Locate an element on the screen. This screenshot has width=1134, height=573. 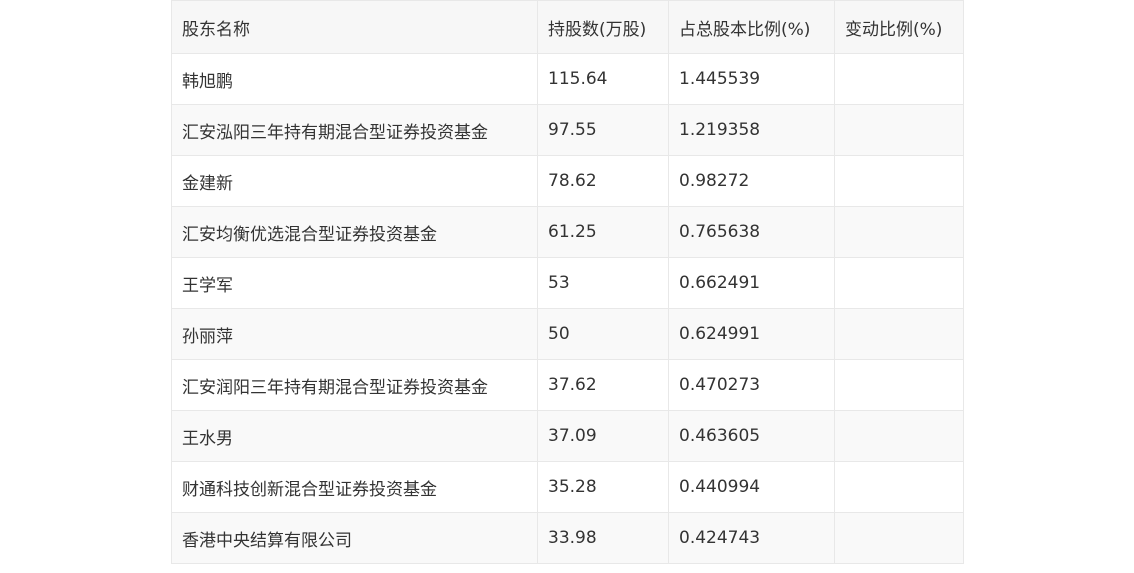
table-row: 财通科技创新混合型证券投资基金 35.28 0.440994 is located at coordinates (567, 487).